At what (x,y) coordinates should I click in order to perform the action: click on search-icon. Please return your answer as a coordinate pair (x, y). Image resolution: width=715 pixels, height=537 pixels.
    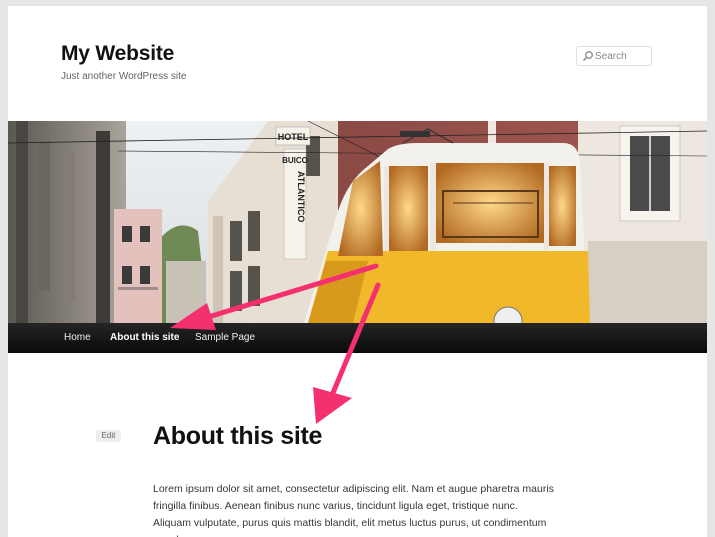
    Looking at the image, I should click on (587, 56).